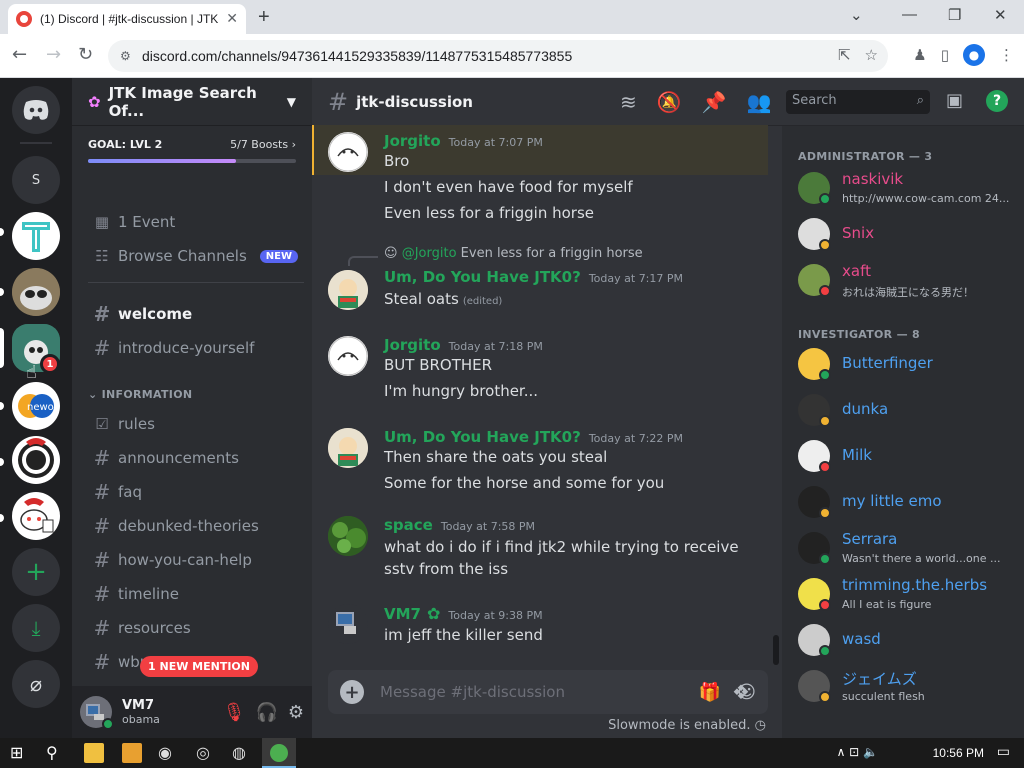  What do you see at coordinates (669, 102) in the screenshot?
I see `notification-bell-icon: 🔕` at bounding box center [669, 102].